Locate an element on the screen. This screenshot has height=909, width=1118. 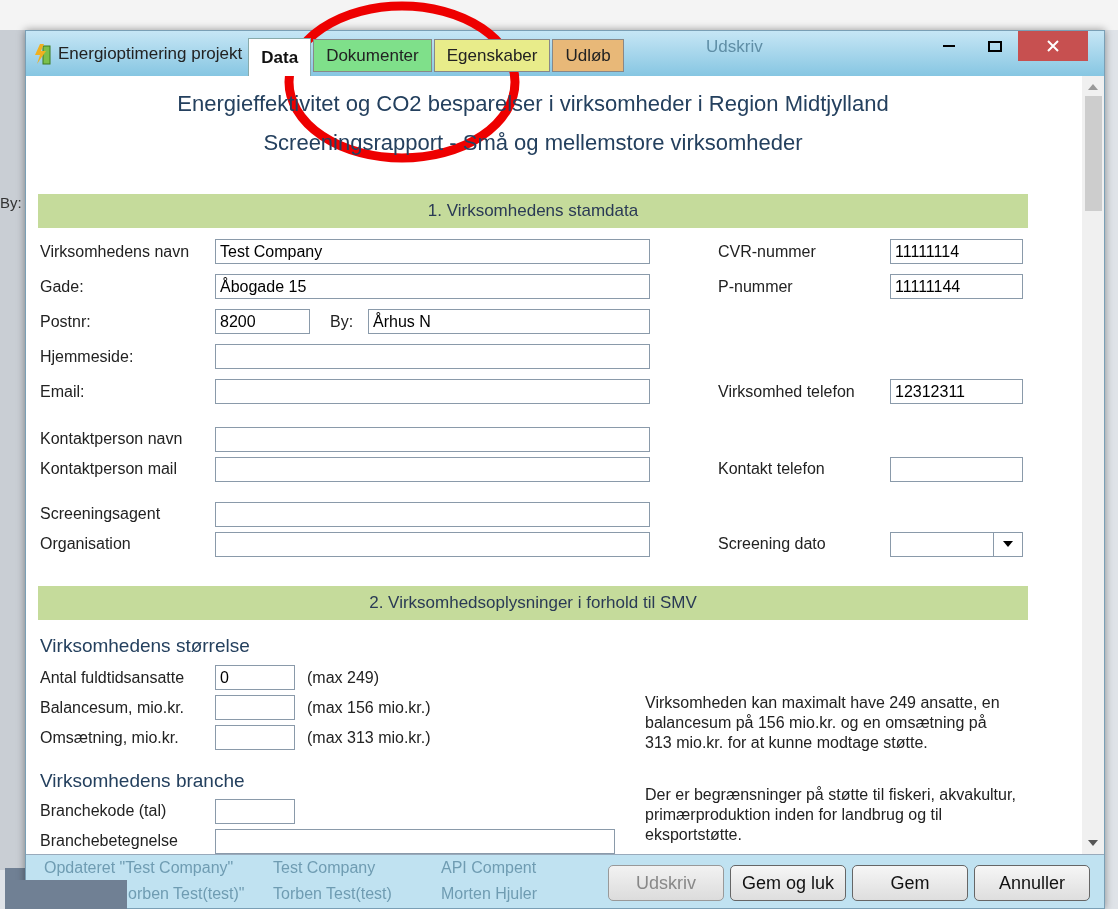
input-field: Åbogade 15 is located at coordinates (432, 286).